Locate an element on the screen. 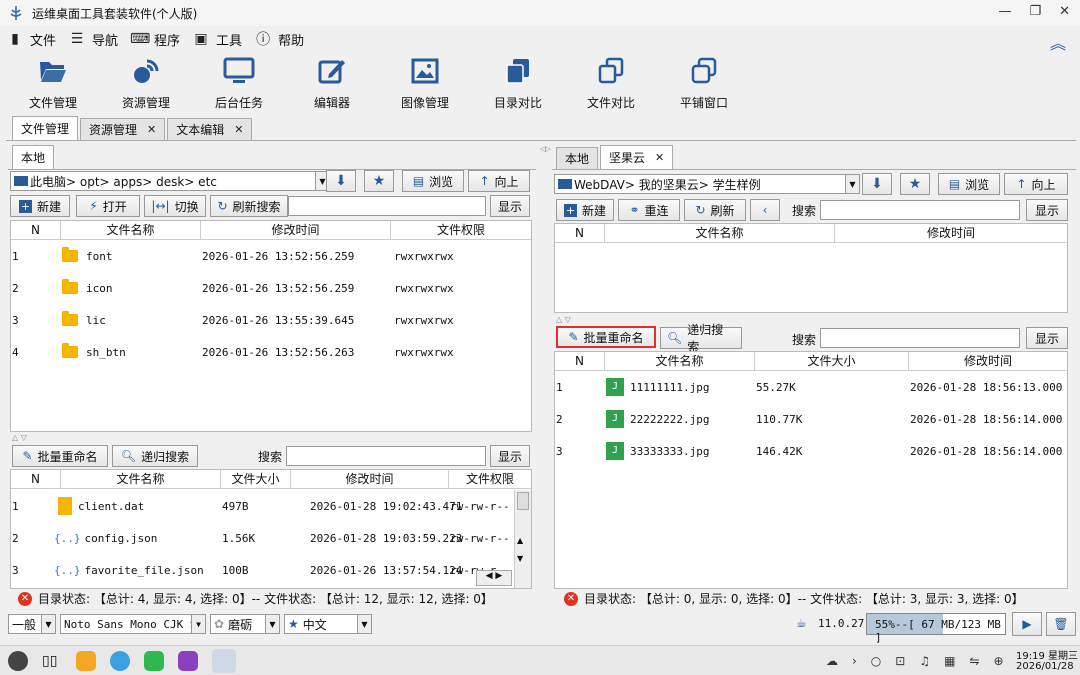 This screenshot has width=1080, height=675. trash-button: 🗑︎ is located at coordinates (1061, 624).